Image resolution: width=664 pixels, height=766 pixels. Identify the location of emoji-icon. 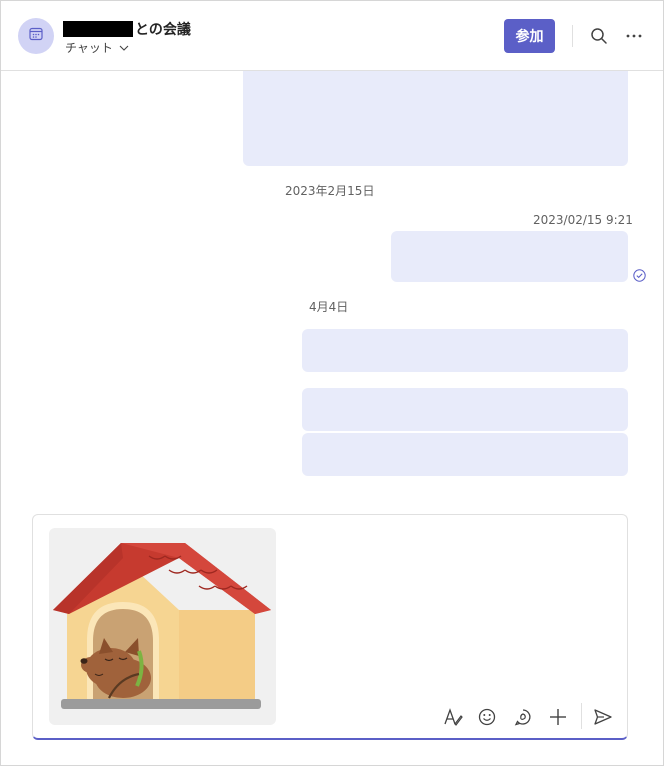
(487, 717).